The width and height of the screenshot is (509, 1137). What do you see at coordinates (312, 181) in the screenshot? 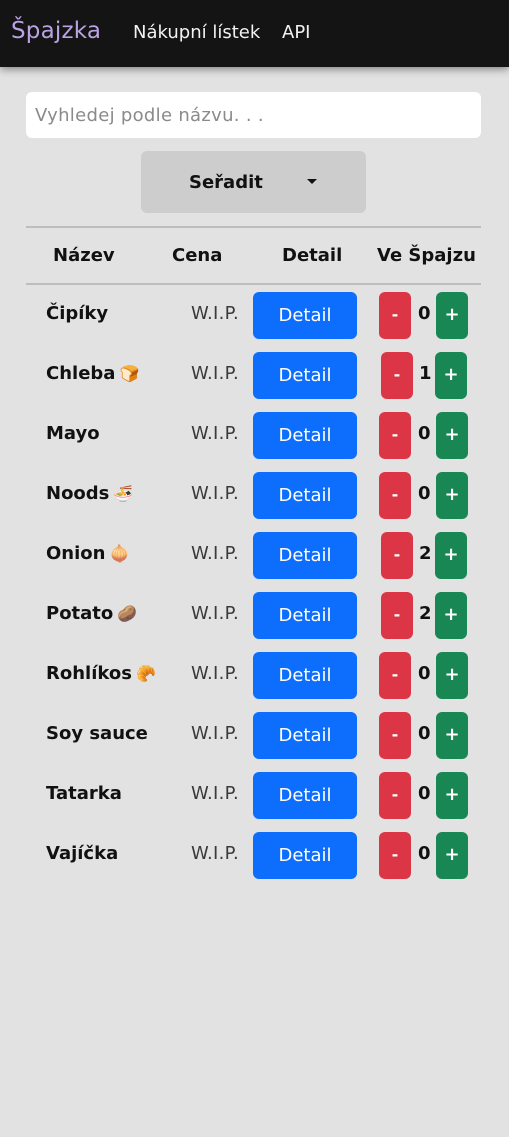
I see `caret-down-icon` at bounding box center [312, 181].